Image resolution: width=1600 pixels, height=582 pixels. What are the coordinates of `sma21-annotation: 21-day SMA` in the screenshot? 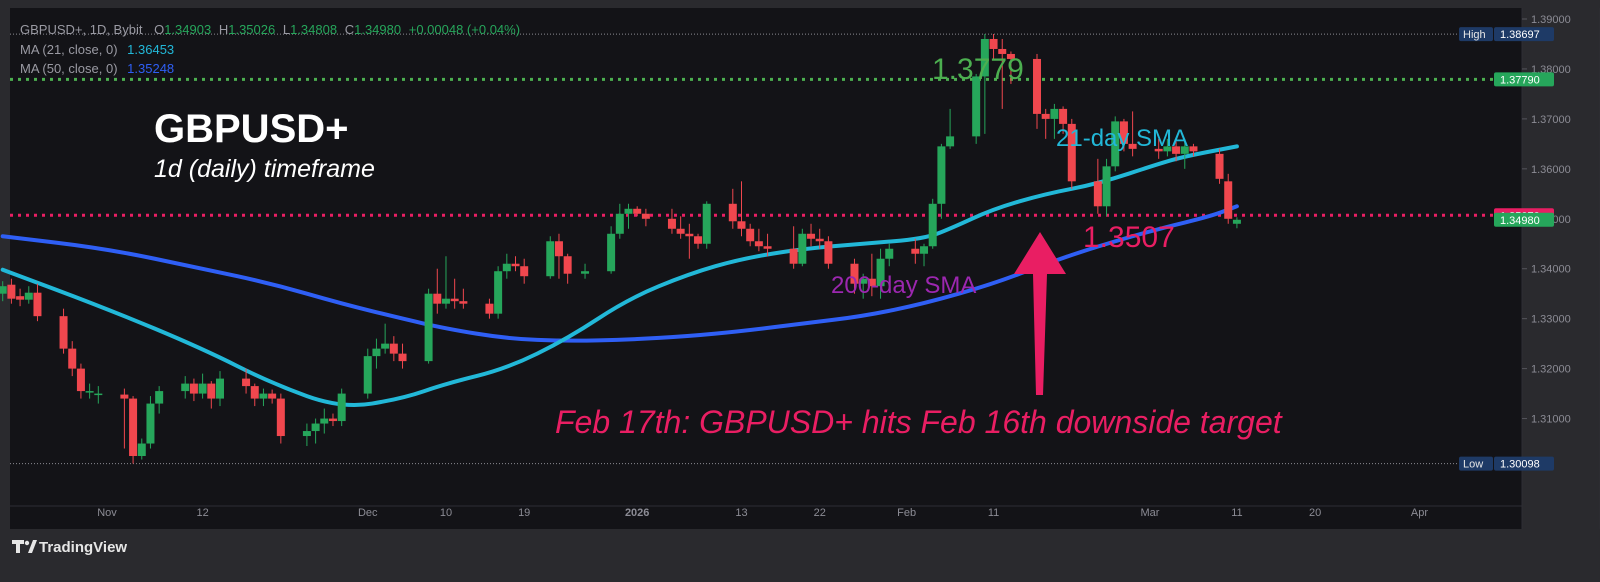 It's located at (1122, 138).